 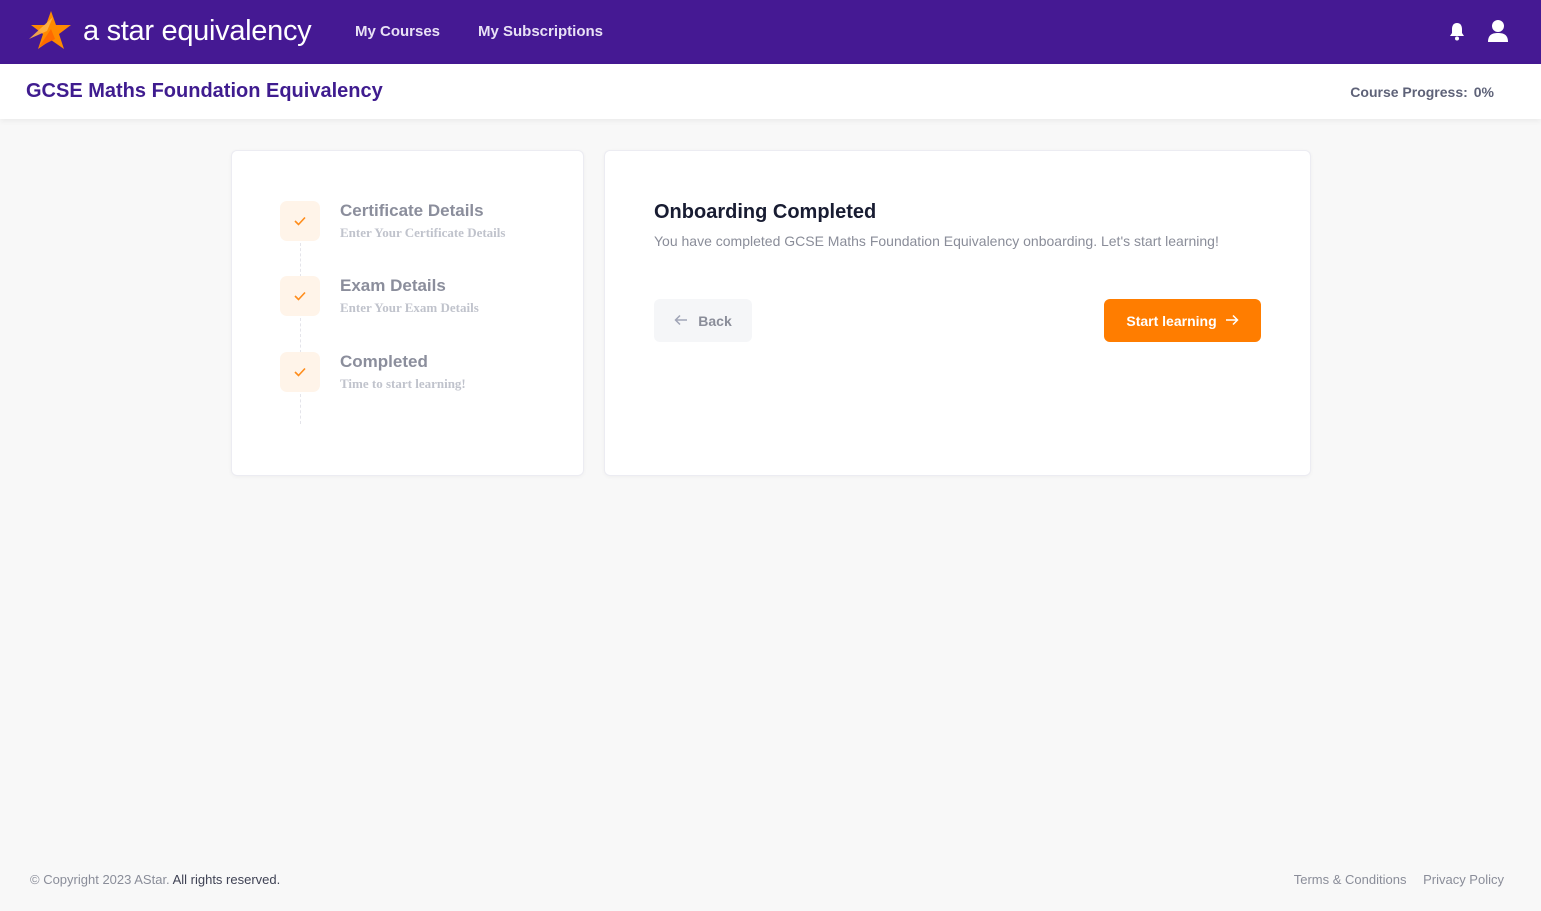 What do you see at coordinates (1463, 879) in the screenshot?
I see `privacy-link: Privacy Policy` at bounding box center [1463, 879].